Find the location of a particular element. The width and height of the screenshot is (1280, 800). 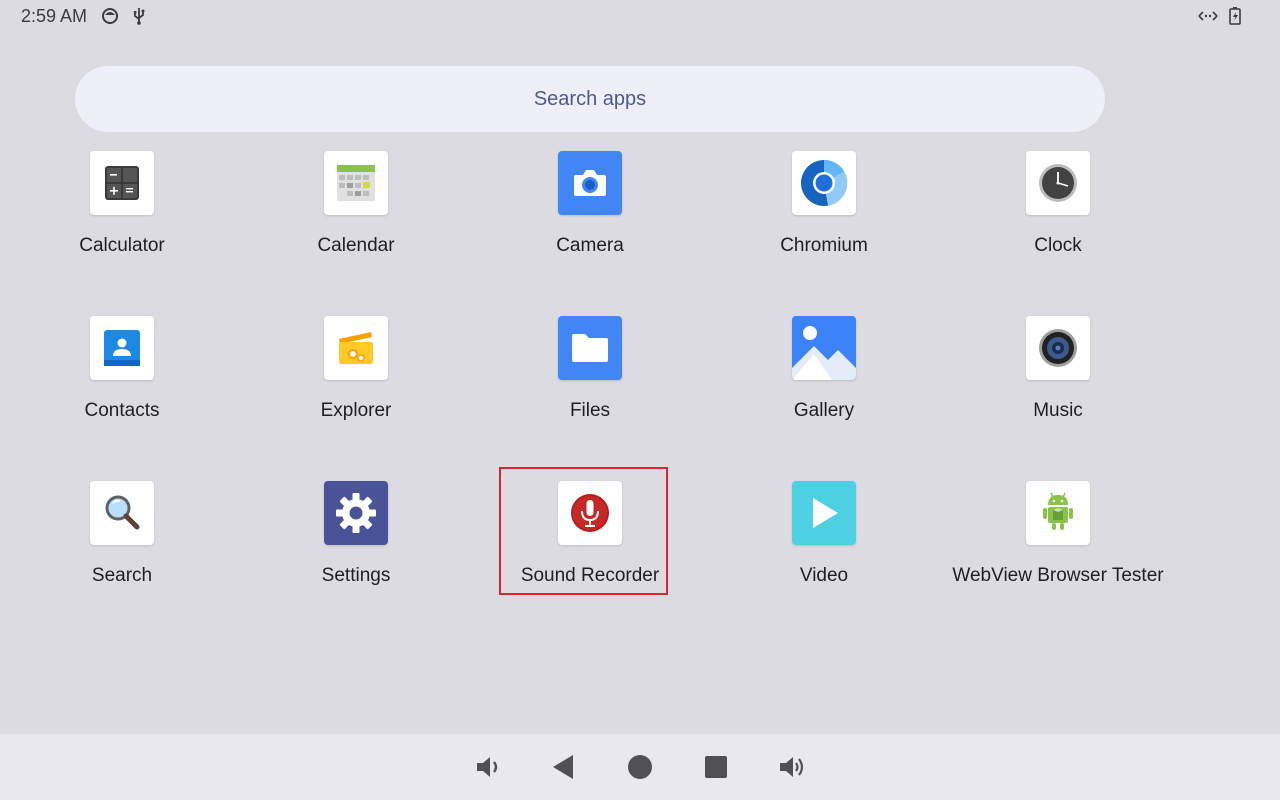

volume-down-icon is located at coordinates (489, 767).